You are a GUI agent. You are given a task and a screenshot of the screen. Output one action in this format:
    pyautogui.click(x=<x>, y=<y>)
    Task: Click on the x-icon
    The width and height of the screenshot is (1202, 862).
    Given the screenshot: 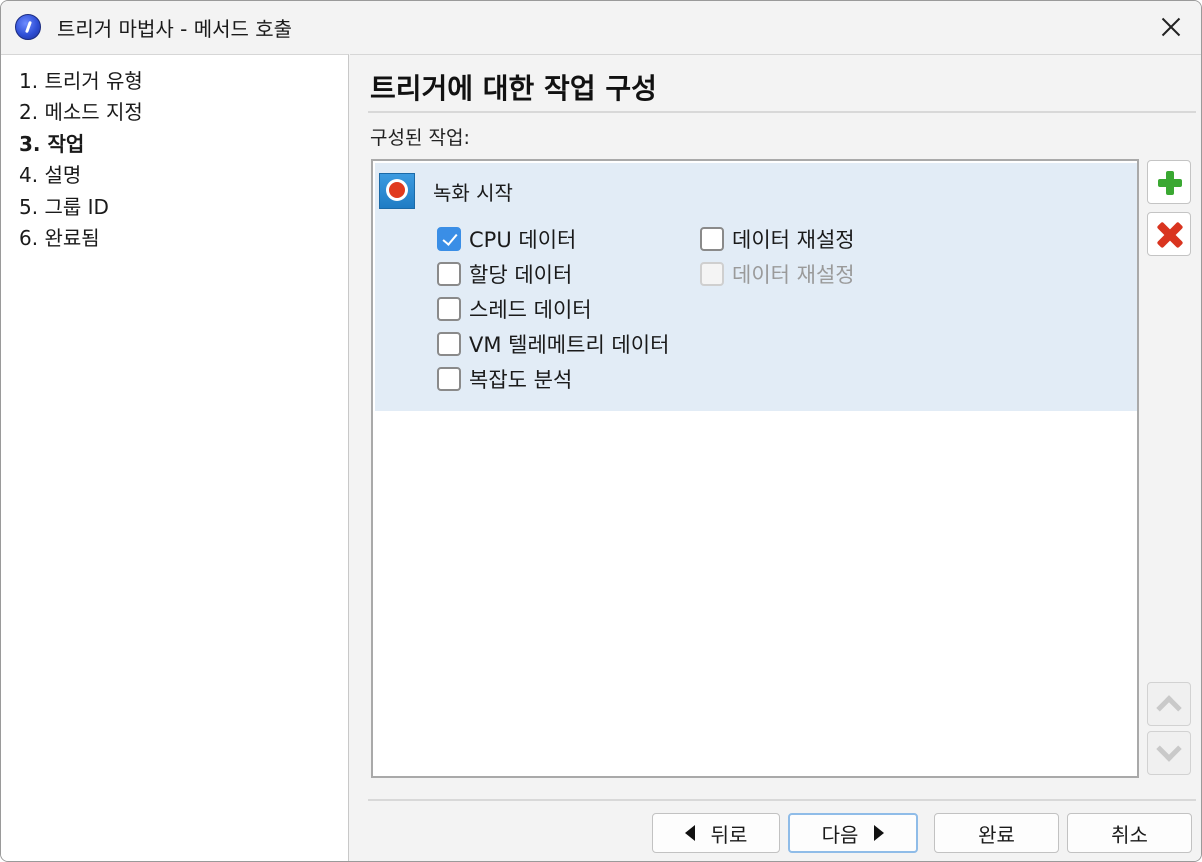 What is the action you would take?
    pyautogui.click(x=1170, y=235)
    